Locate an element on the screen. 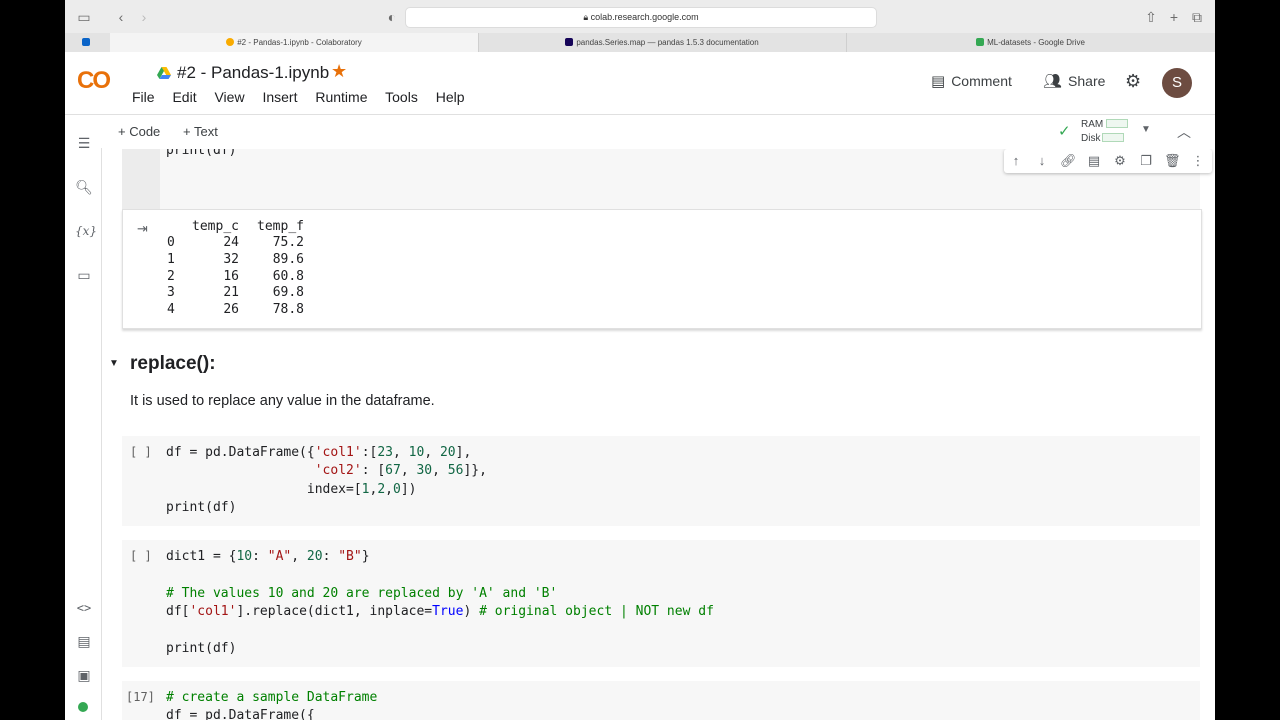 The width and height of the screenshot is (1280, 720). drive-favicon-icon is located at coordinates (980, 42).